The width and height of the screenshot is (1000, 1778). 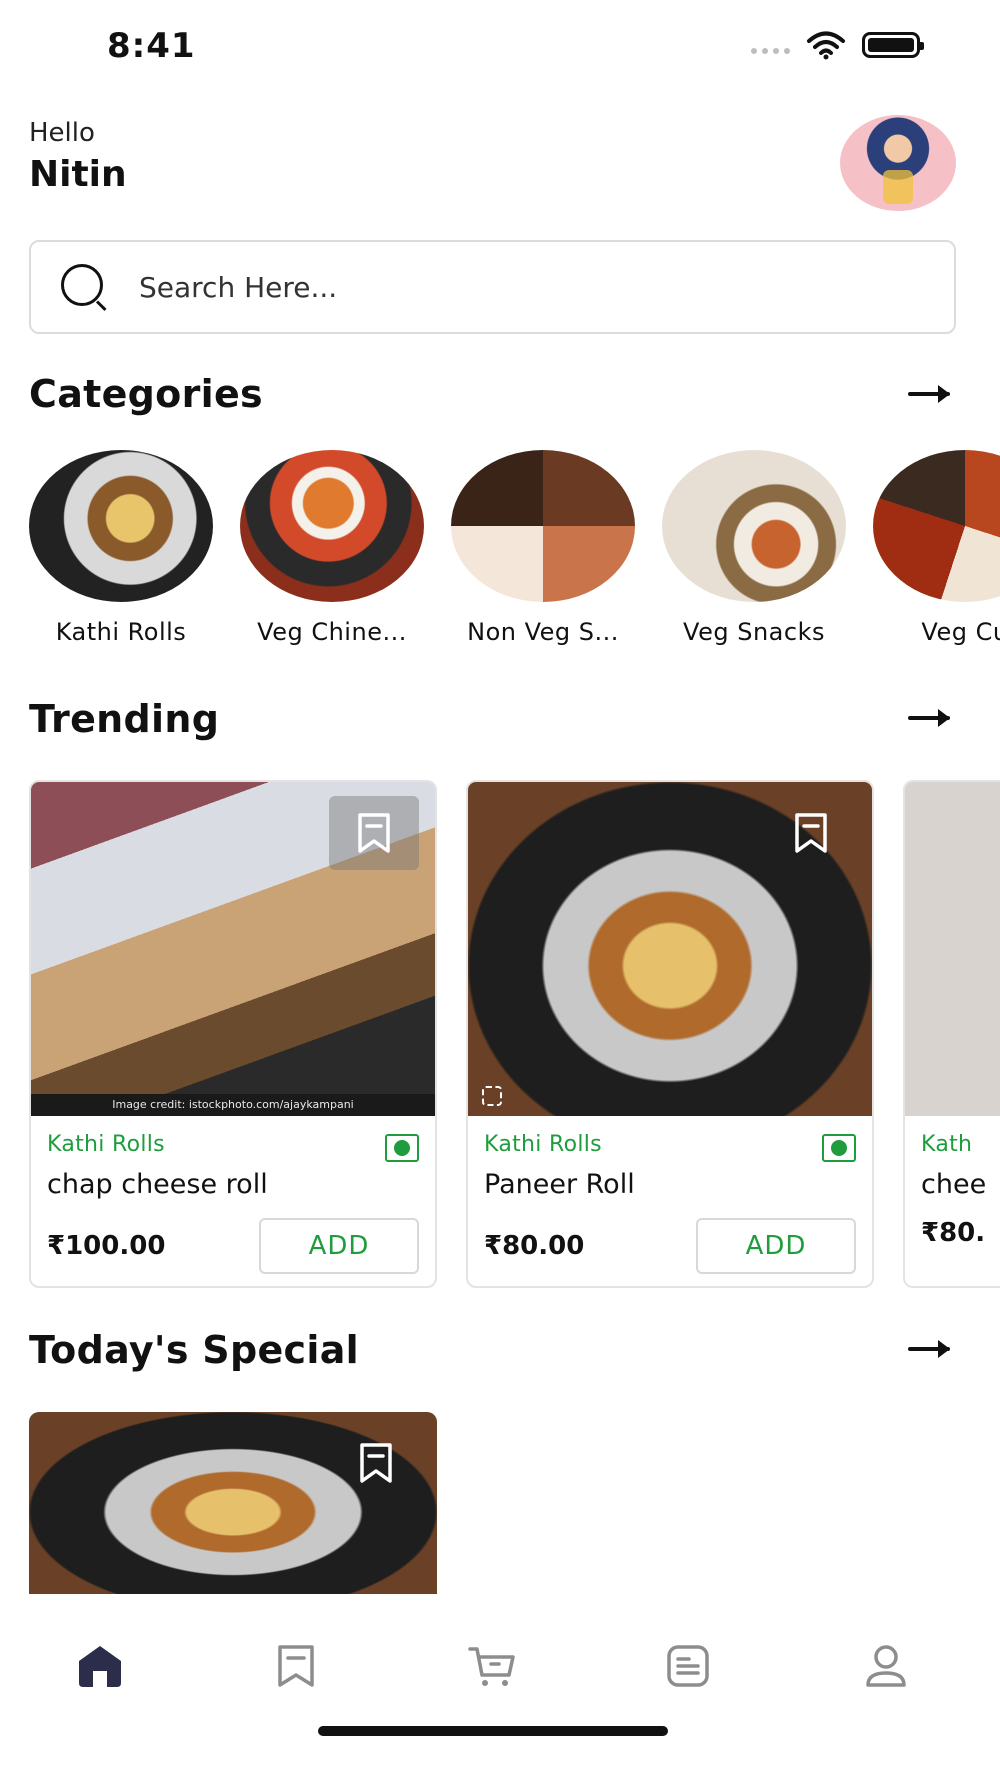 I want to click on status-time: 8:41, so click(x=151, y=46).